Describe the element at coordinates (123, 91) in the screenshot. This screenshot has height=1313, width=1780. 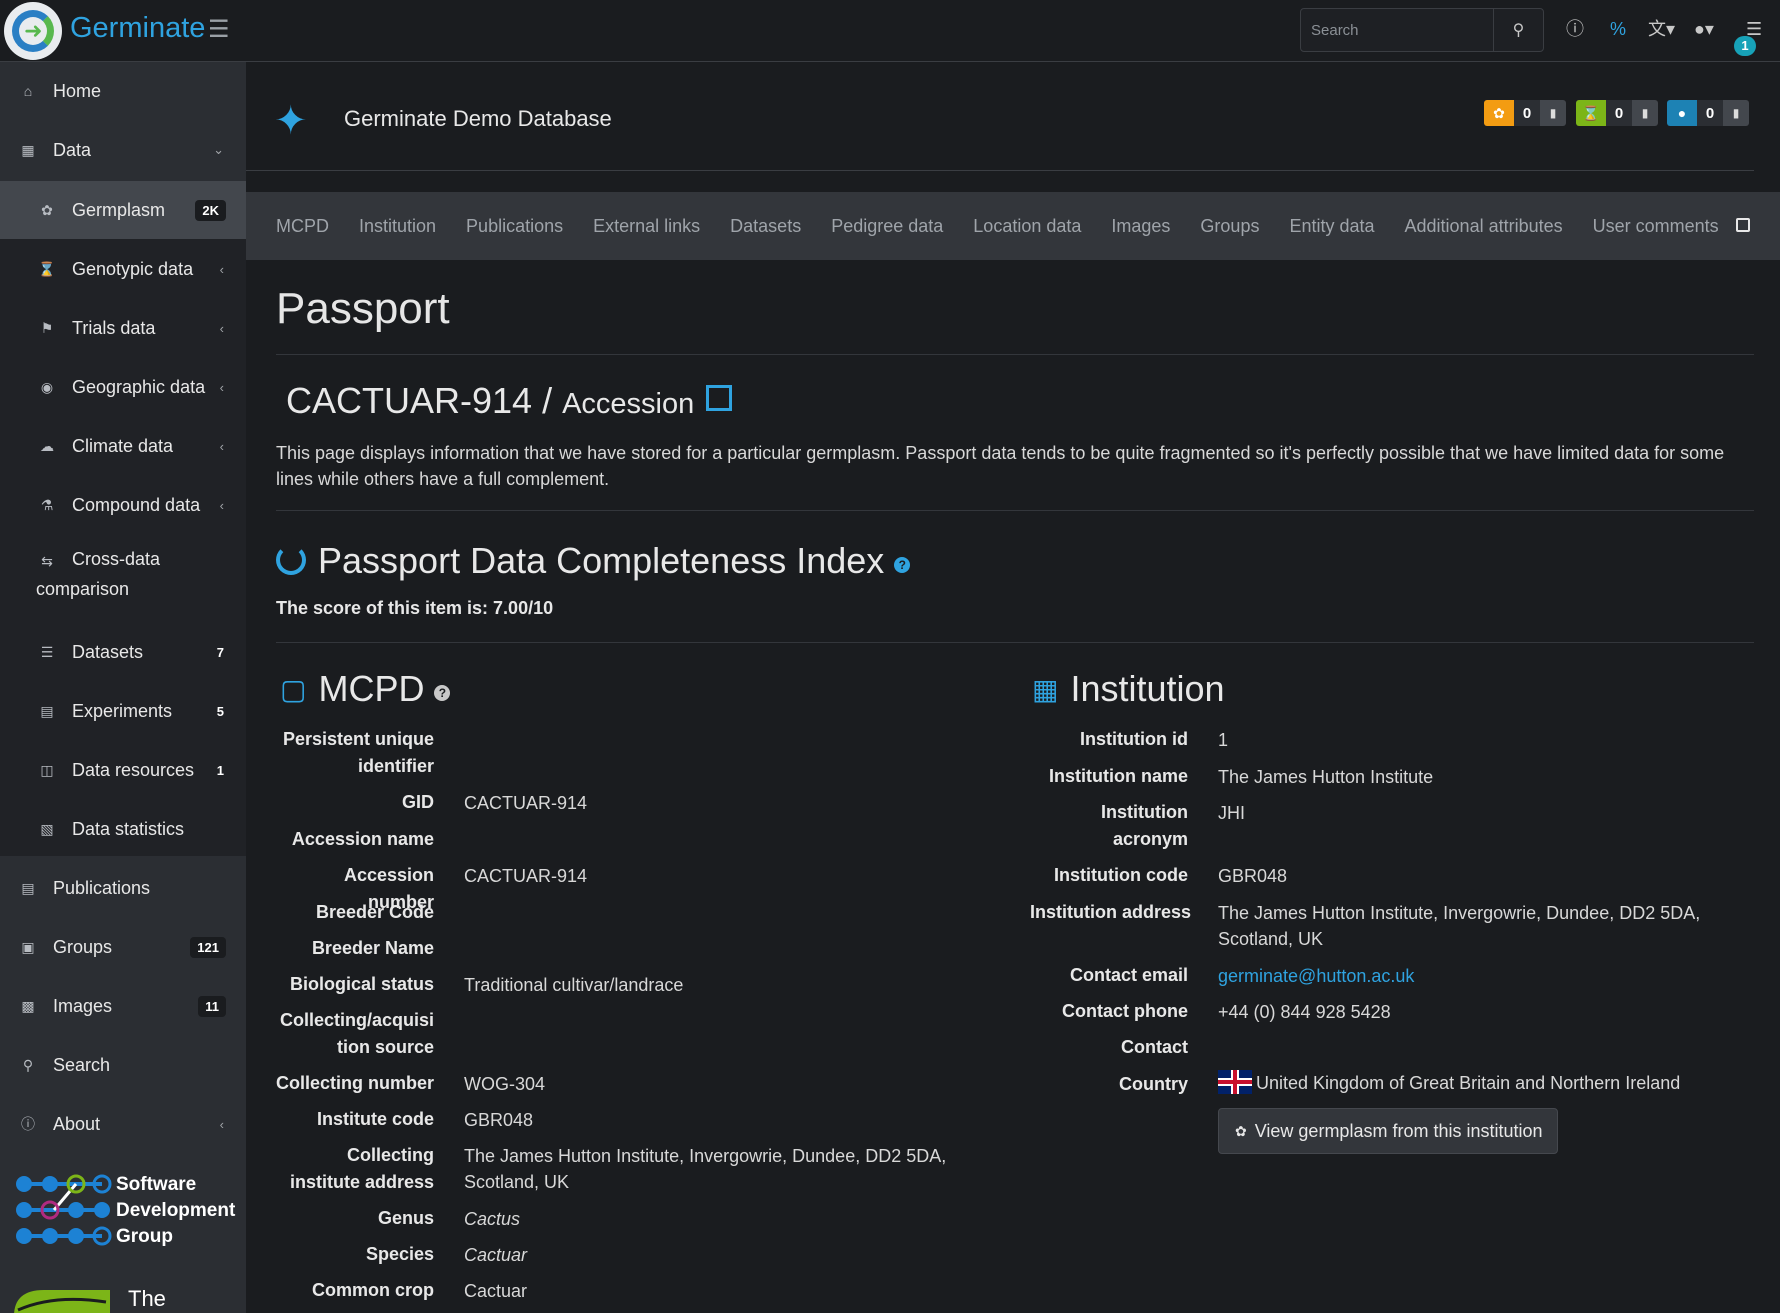
I see `sidebar-item-home: ⌂ Home` at that location.